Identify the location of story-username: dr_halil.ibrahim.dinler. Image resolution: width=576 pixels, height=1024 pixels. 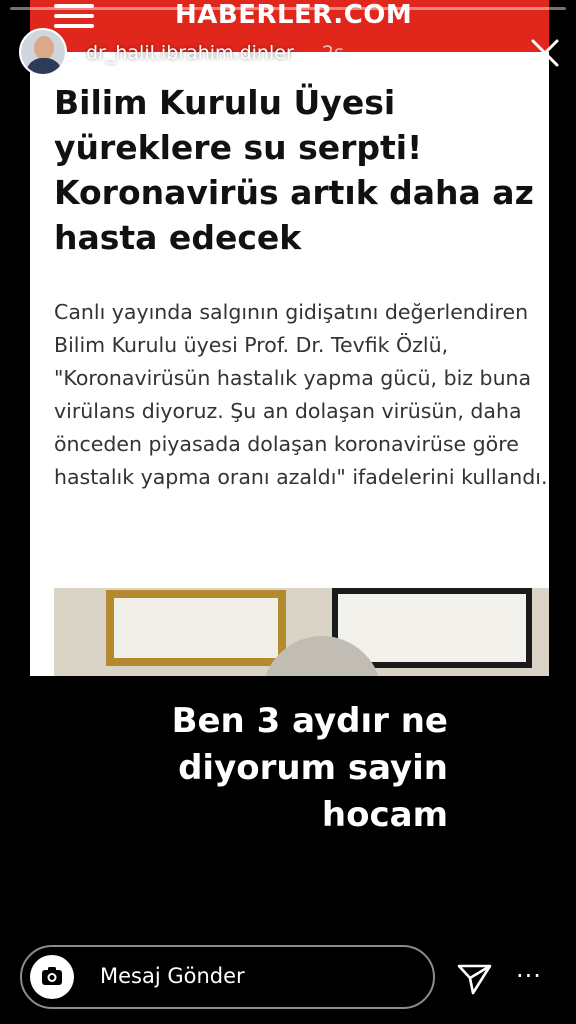
(190, 53).